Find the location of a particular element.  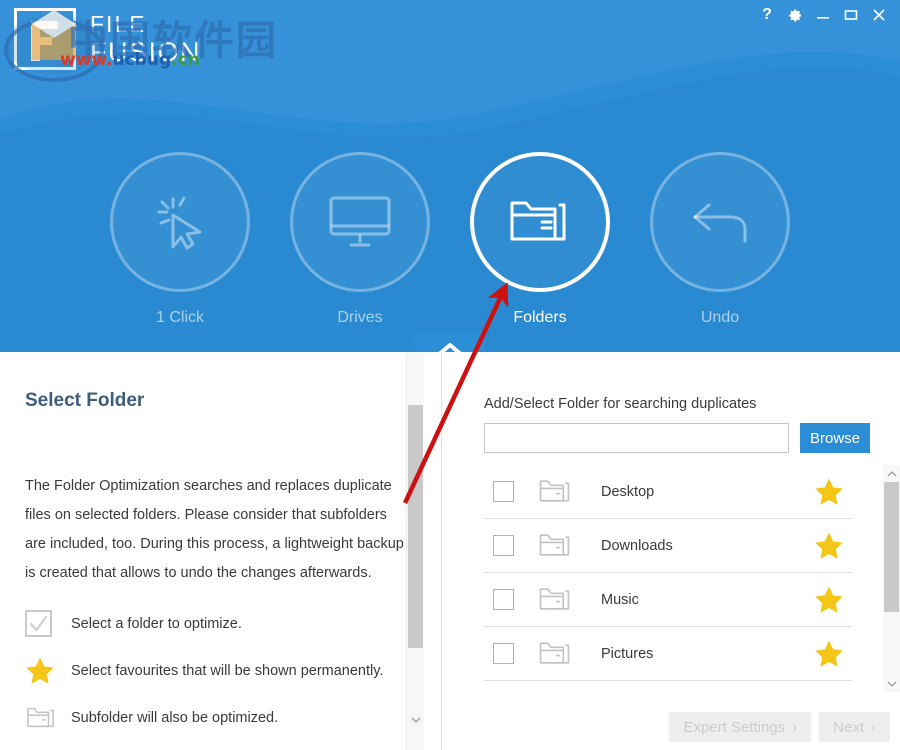

next-label: Next is located at coordinates (848, 727).